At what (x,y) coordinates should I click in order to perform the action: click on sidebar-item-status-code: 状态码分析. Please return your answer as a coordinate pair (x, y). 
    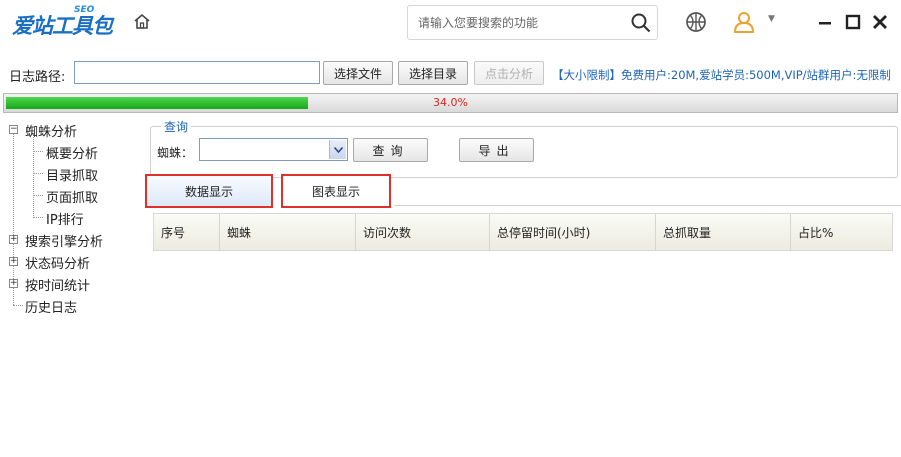
    Looking at the image, I should click on (57, 262).